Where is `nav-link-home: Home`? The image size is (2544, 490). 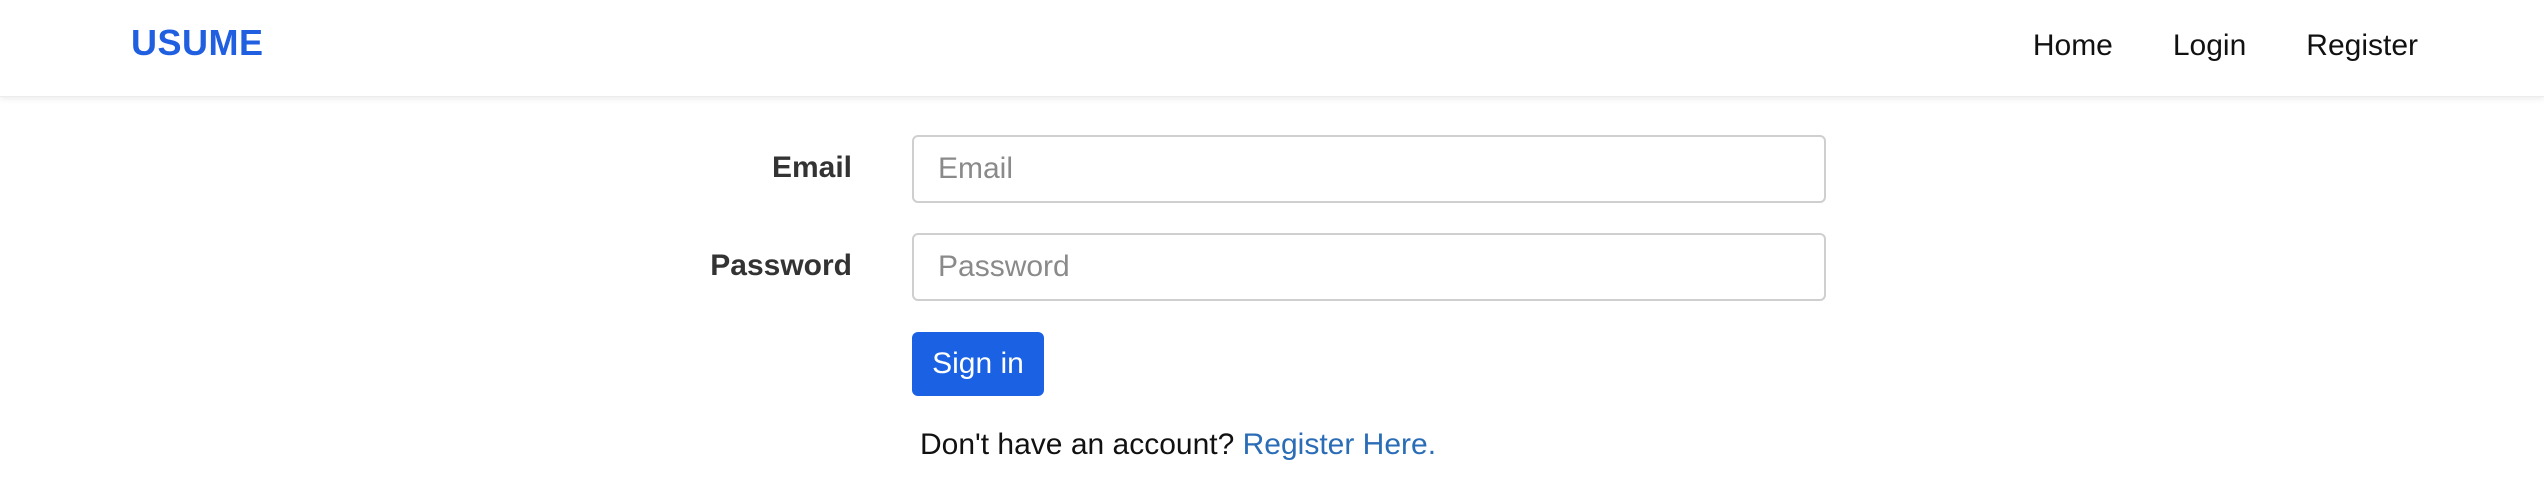
nav-link-home: Home is located at coordinates (2073, 46).